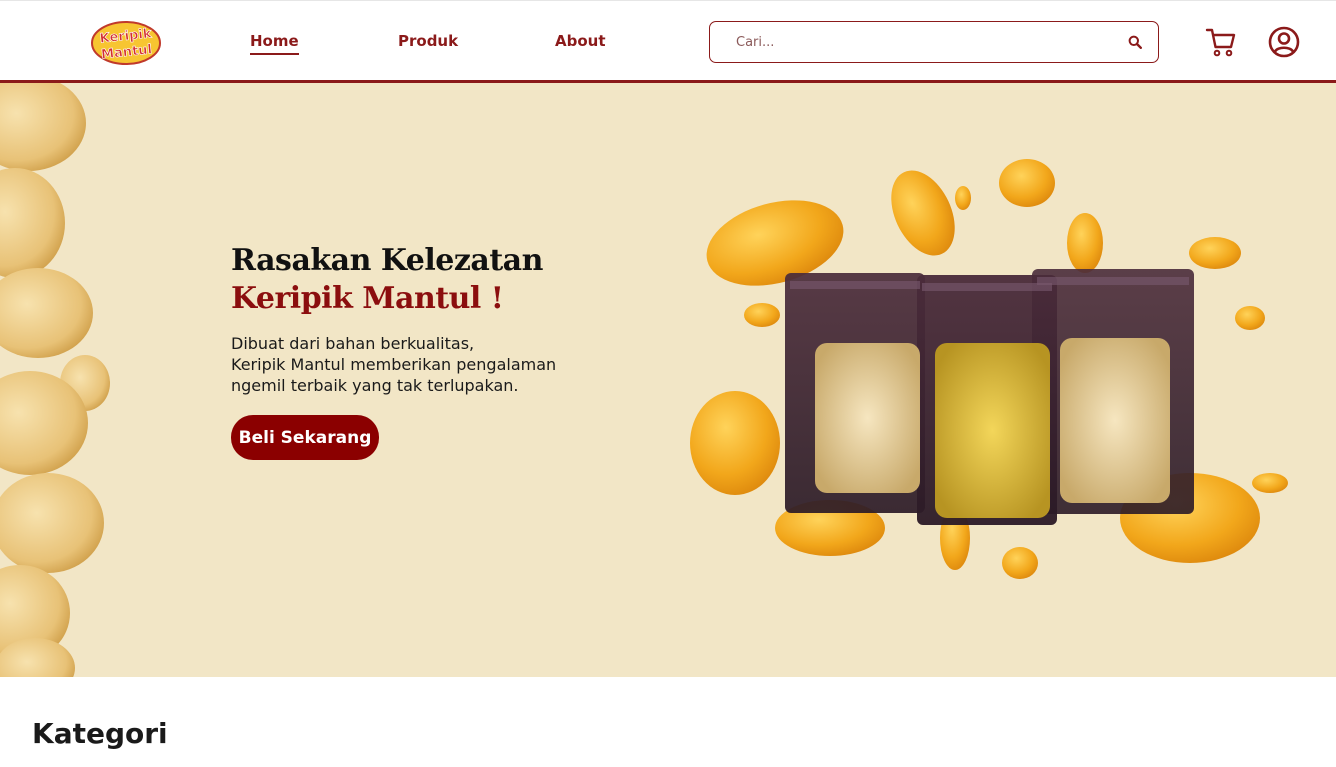 This screenshot has width=1336, height=767. I want to click on hero-description-line: Keripik Mantul memberikan pengalaman, so click(394, 364).